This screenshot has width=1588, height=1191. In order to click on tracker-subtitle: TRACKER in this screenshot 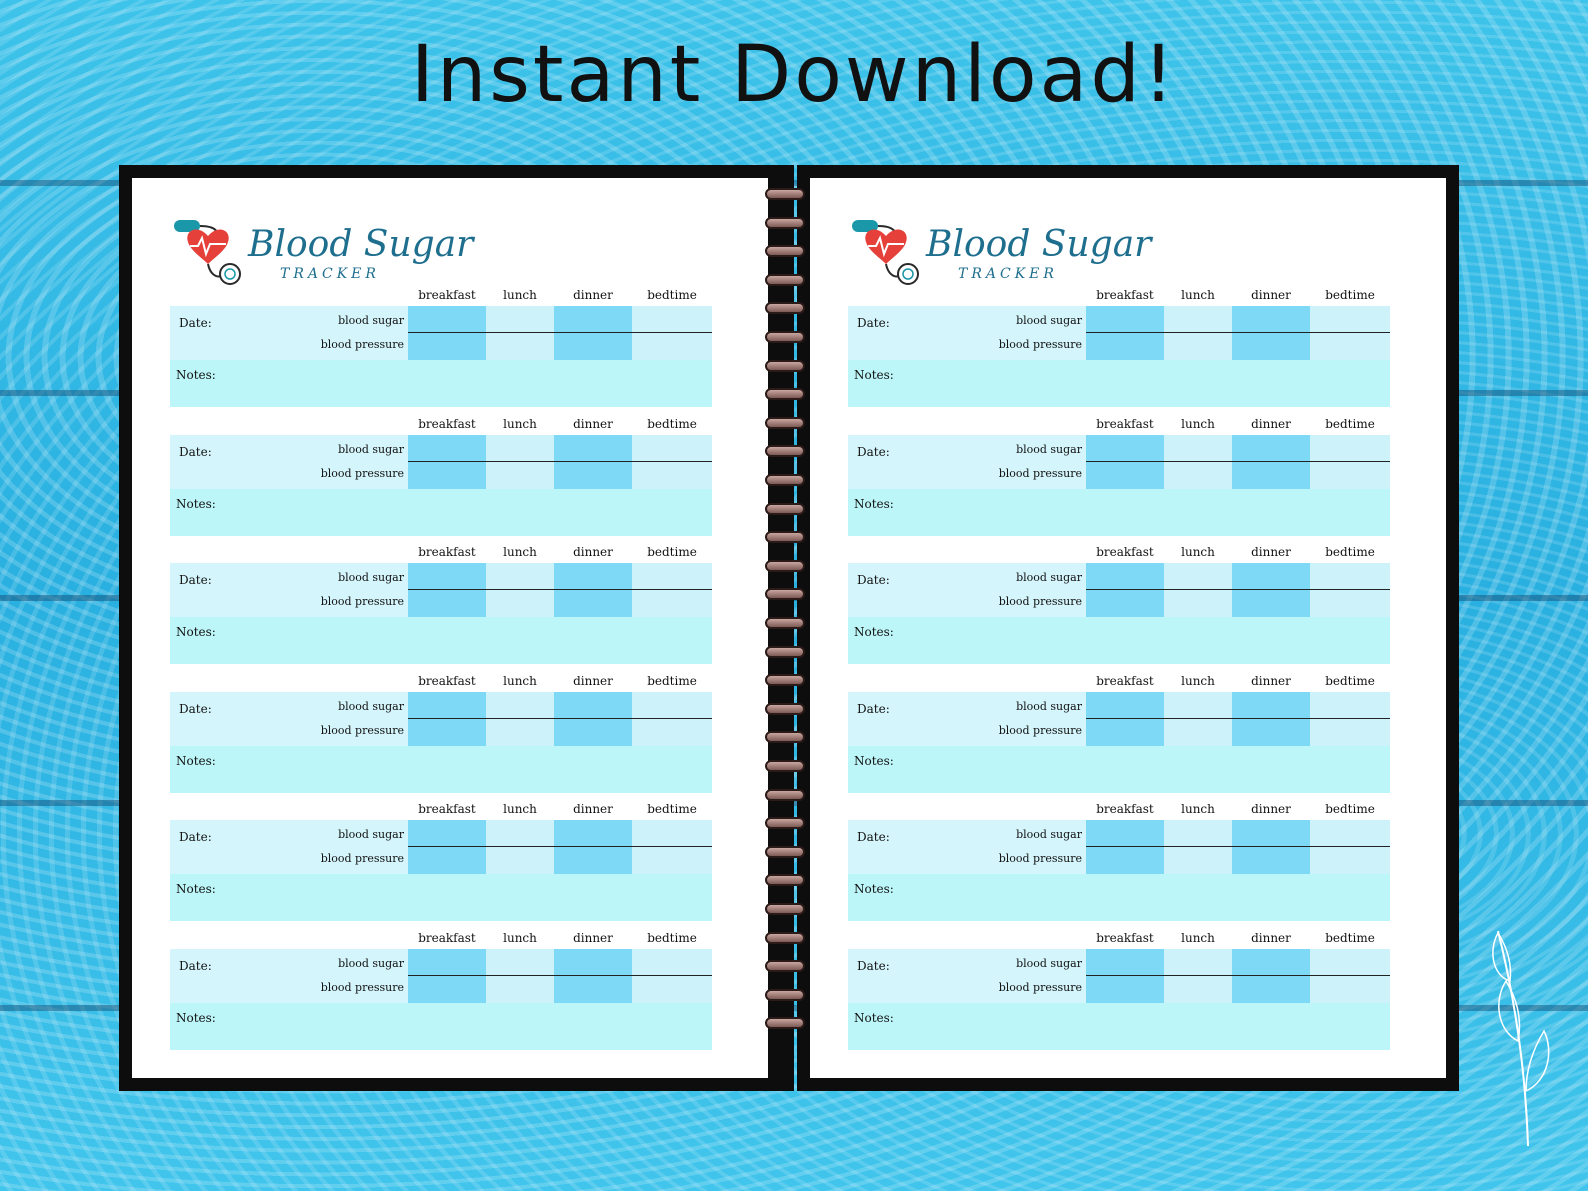, I will do `click(1008, 274)`.